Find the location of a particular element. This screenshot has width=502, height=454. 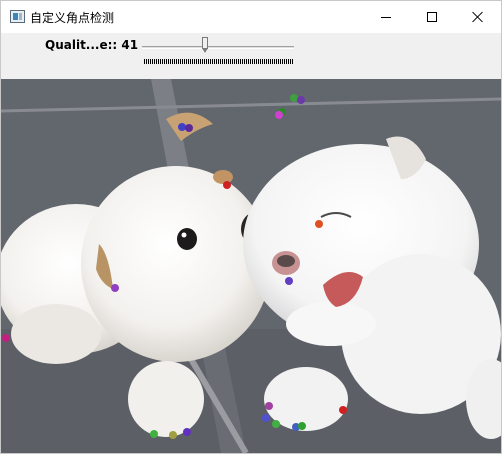

window-title: 自定义角点检测 is located at coordinates (72, 18).